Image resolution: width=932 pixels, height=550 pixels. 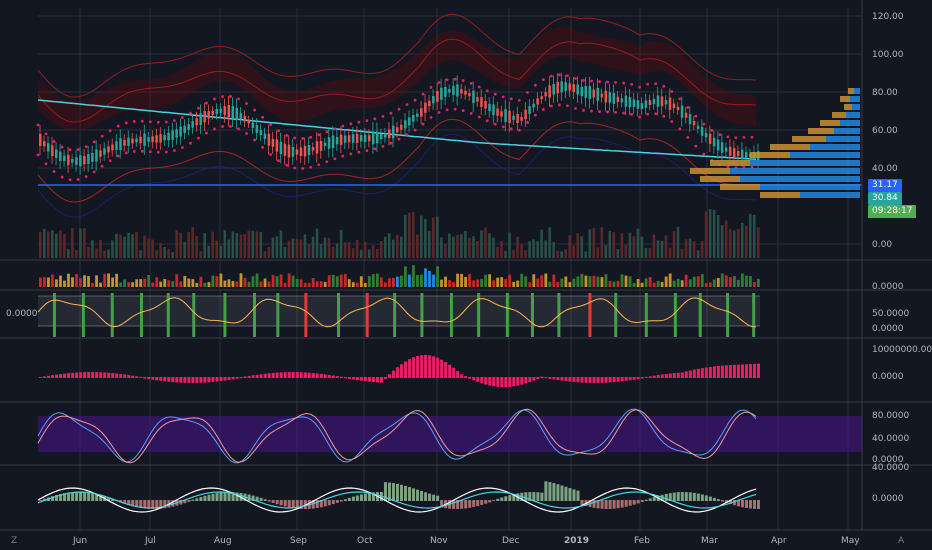 I want to click on y-tick-main: 40.00, so click(x=885, y=169).